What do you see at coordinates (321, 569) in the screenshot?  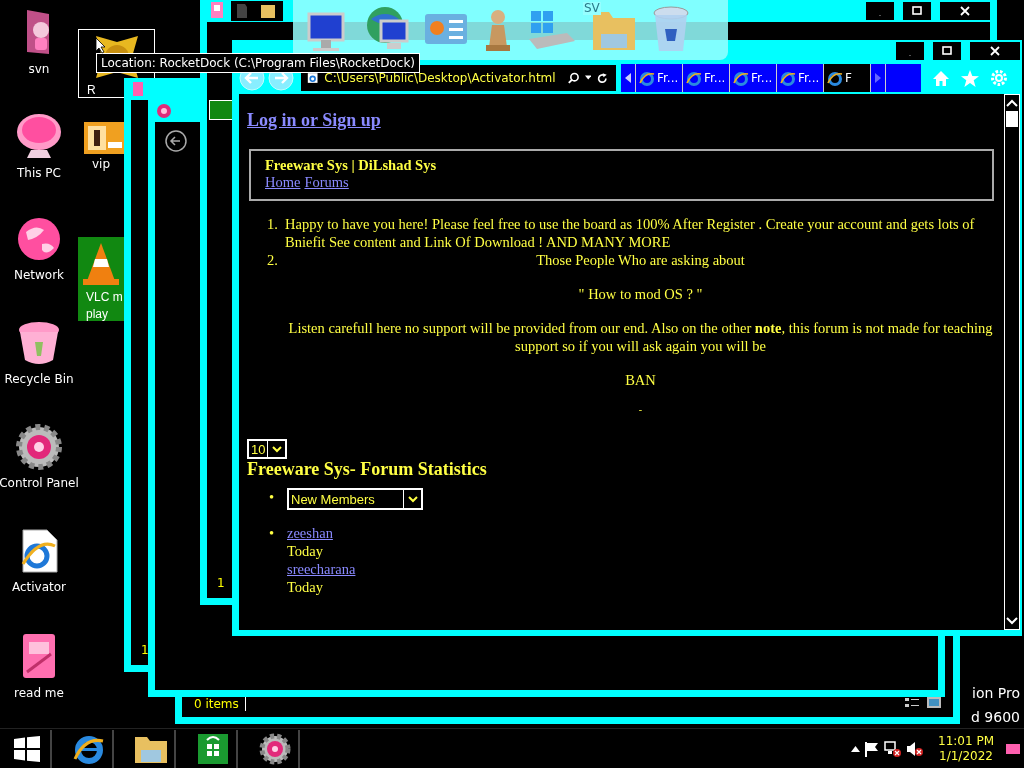 I see `member-link: sreecharana` at bounding box center [321, 569].